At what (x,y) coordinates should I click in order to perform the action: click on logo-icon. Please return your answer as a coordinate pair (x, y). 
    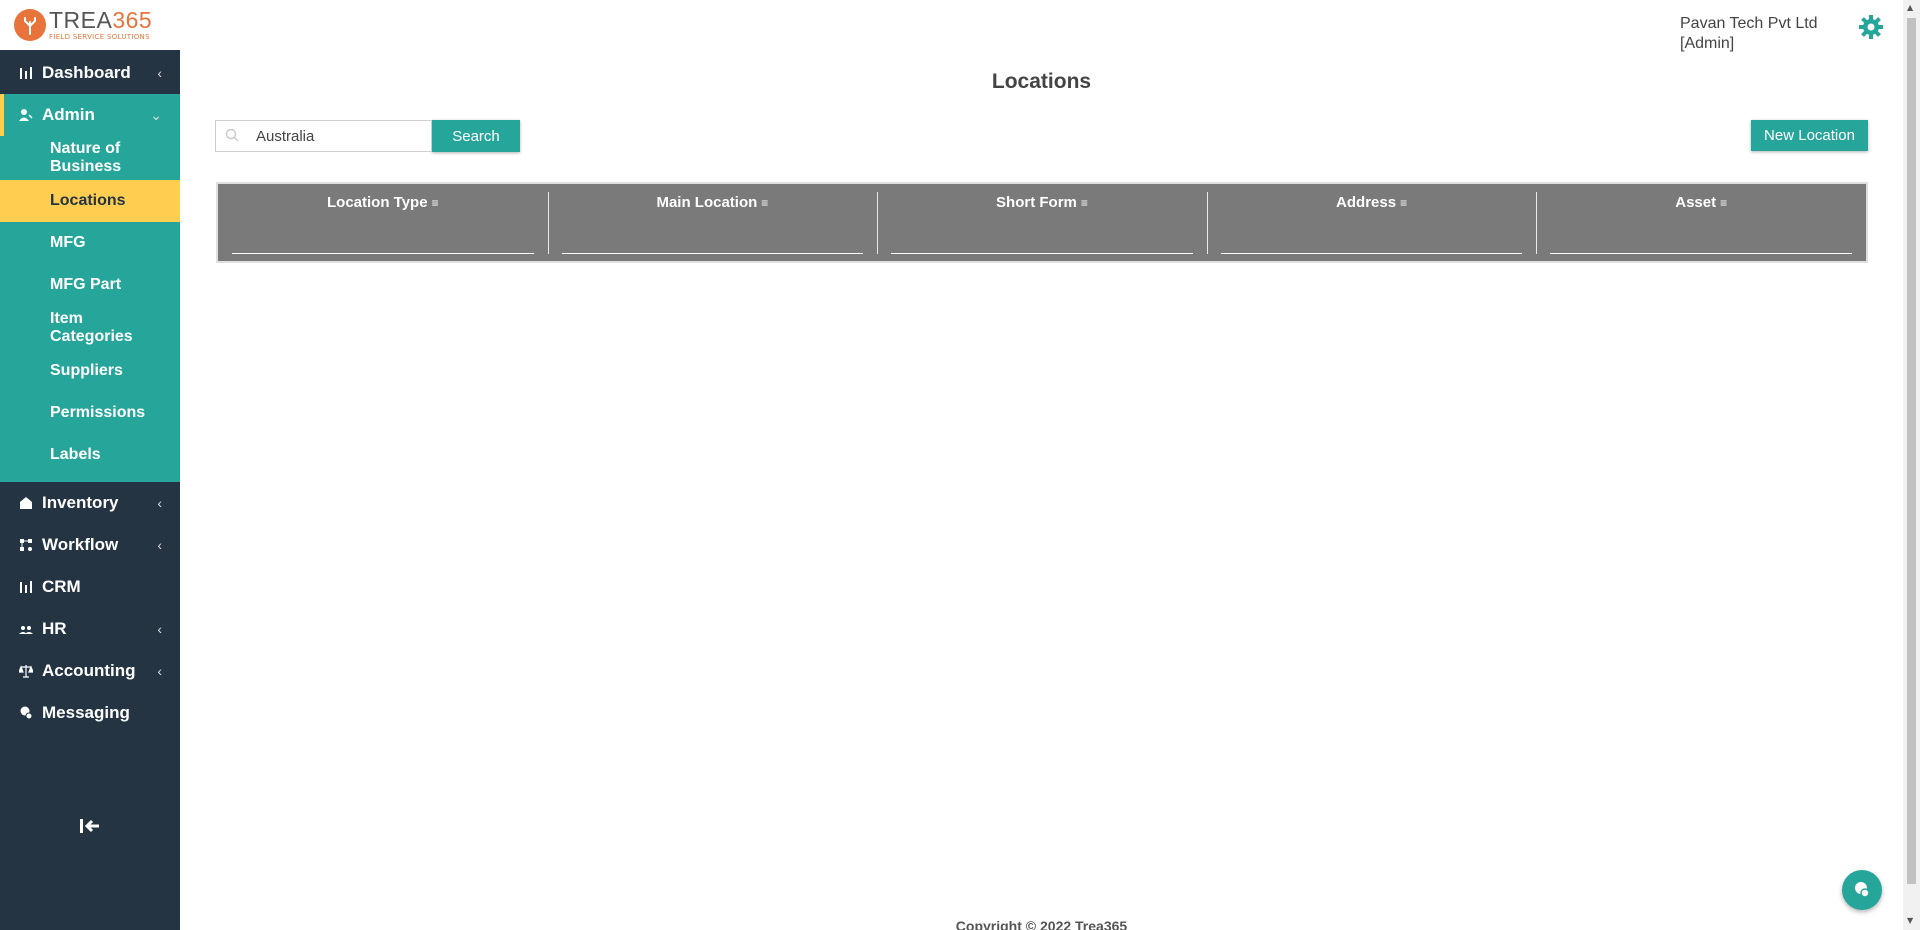
    Looking at the image, I should click on (30, 25).